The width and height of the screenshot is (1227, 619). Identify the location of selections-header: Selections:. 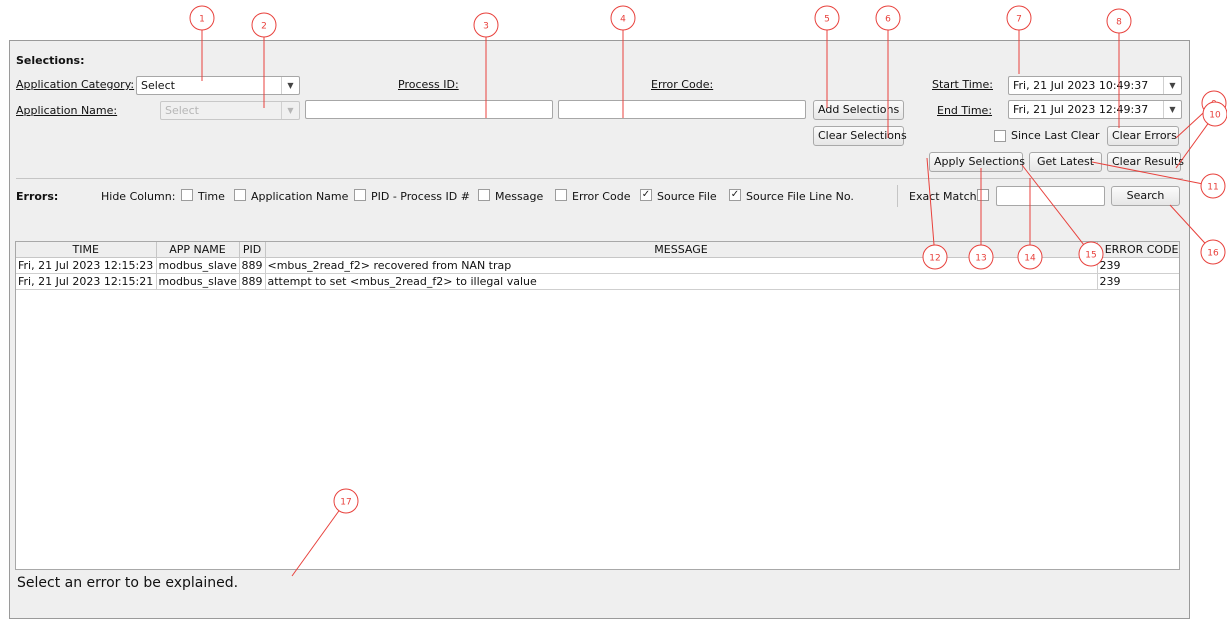
(50, 60).